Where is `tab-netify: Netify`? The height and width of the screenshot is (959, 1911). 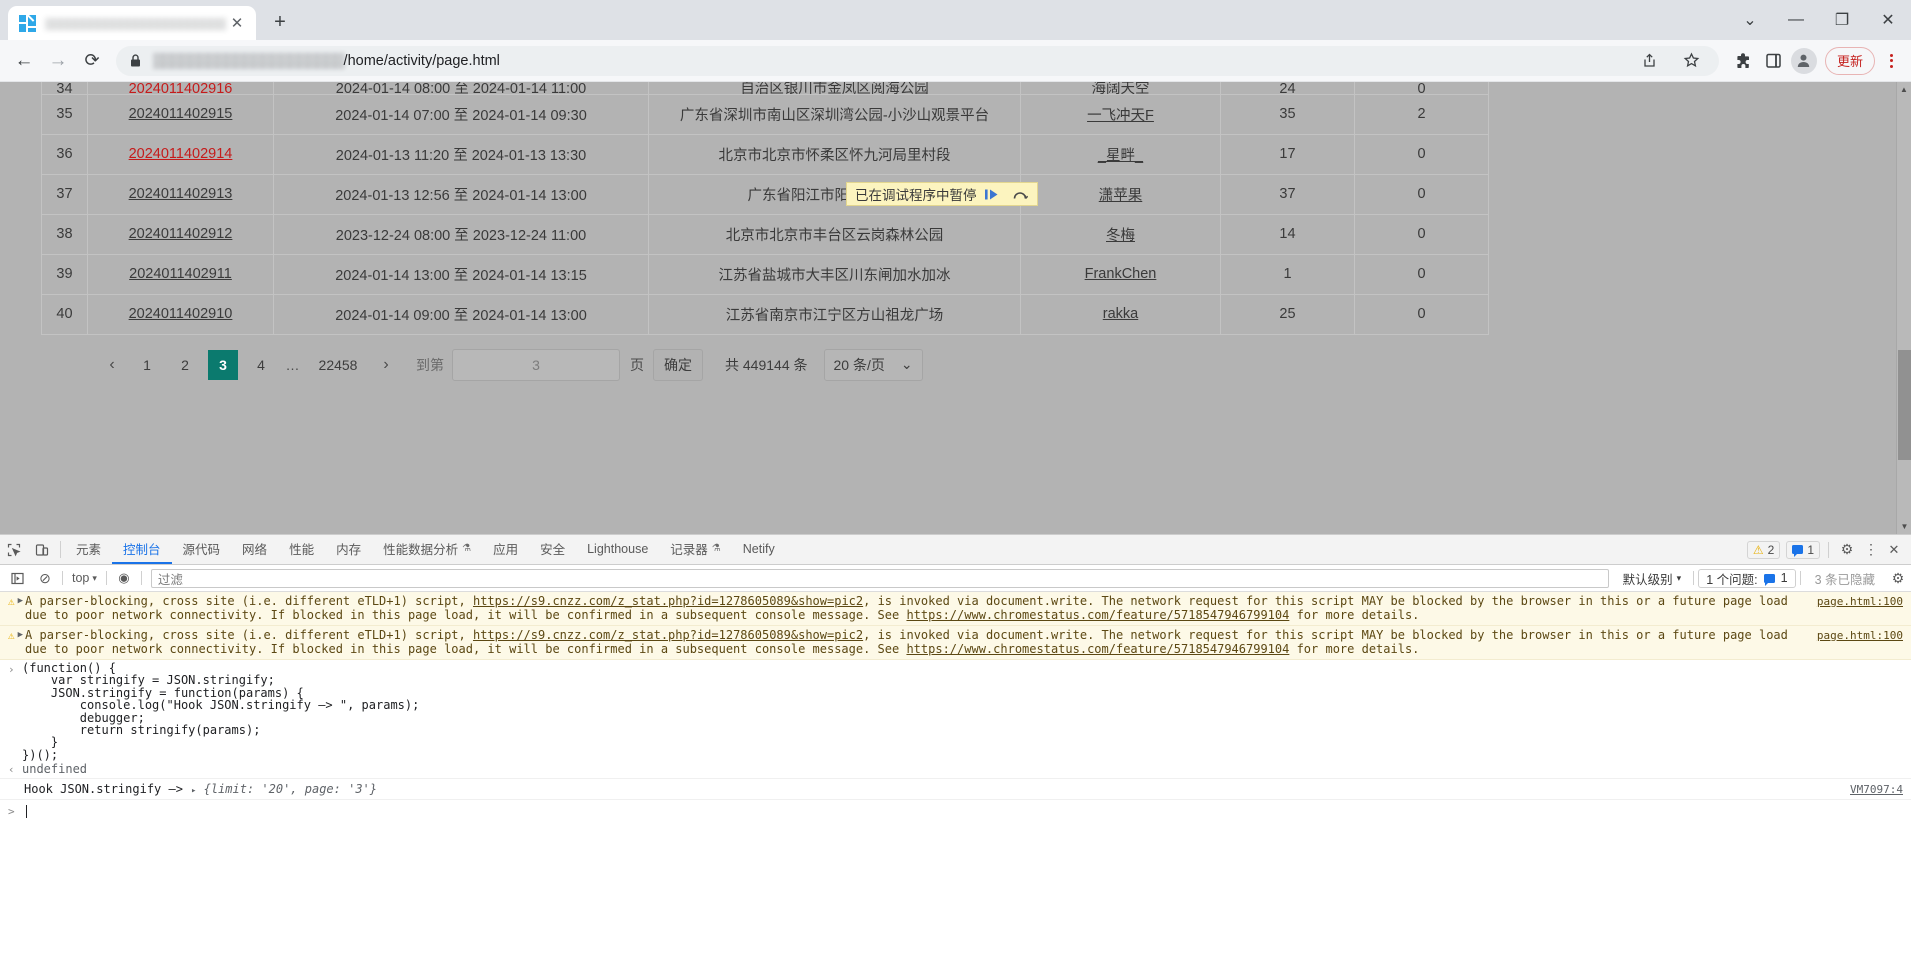 tab-netify: Netify is located at coordinates (759, 549).